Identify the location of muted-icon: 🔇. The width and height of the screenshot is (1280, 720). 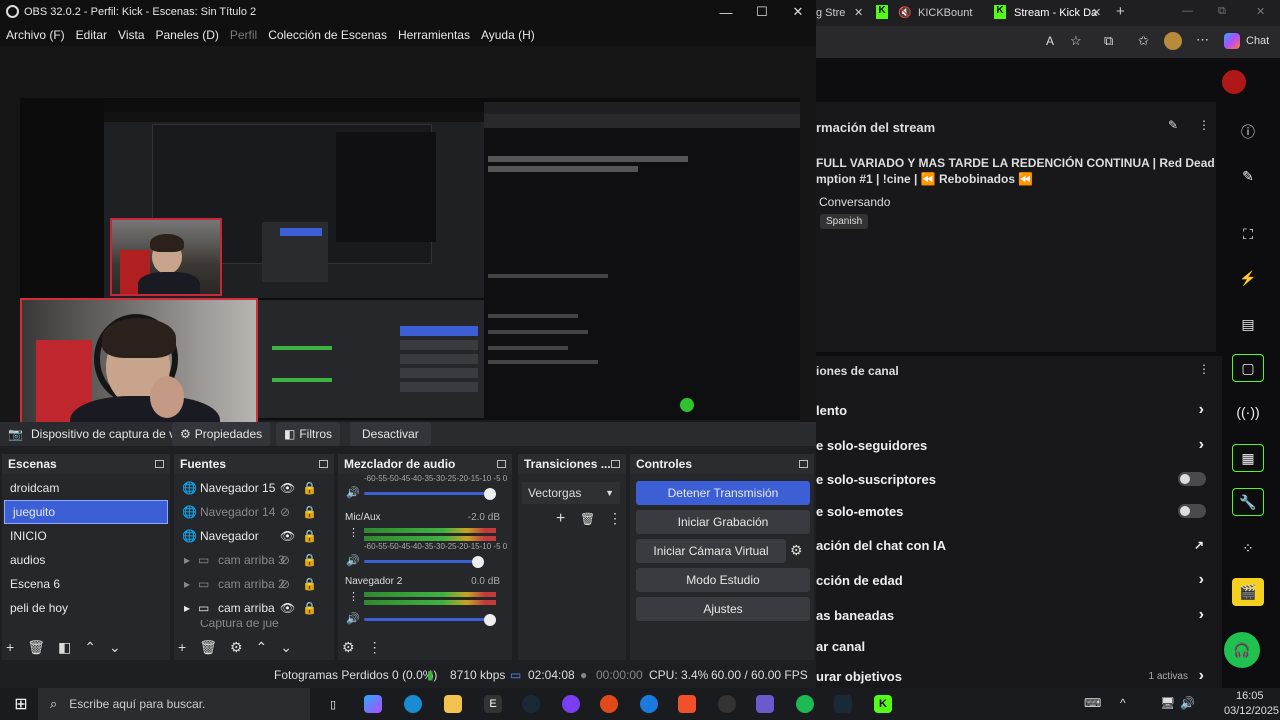
(905, 12).